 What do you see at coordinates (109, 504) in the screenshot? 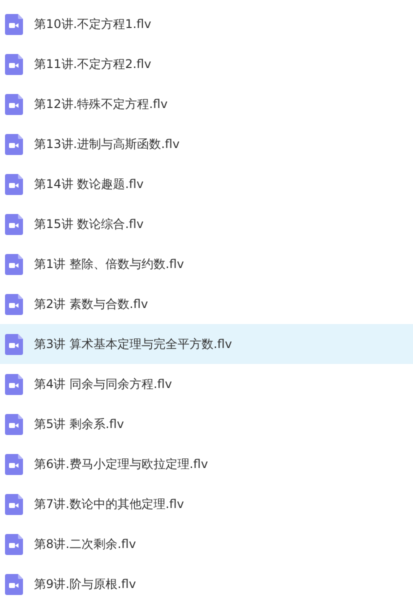
I see `file-name: 第7讲.数论中的其他定理.flv` at bounding box center [109, 504].